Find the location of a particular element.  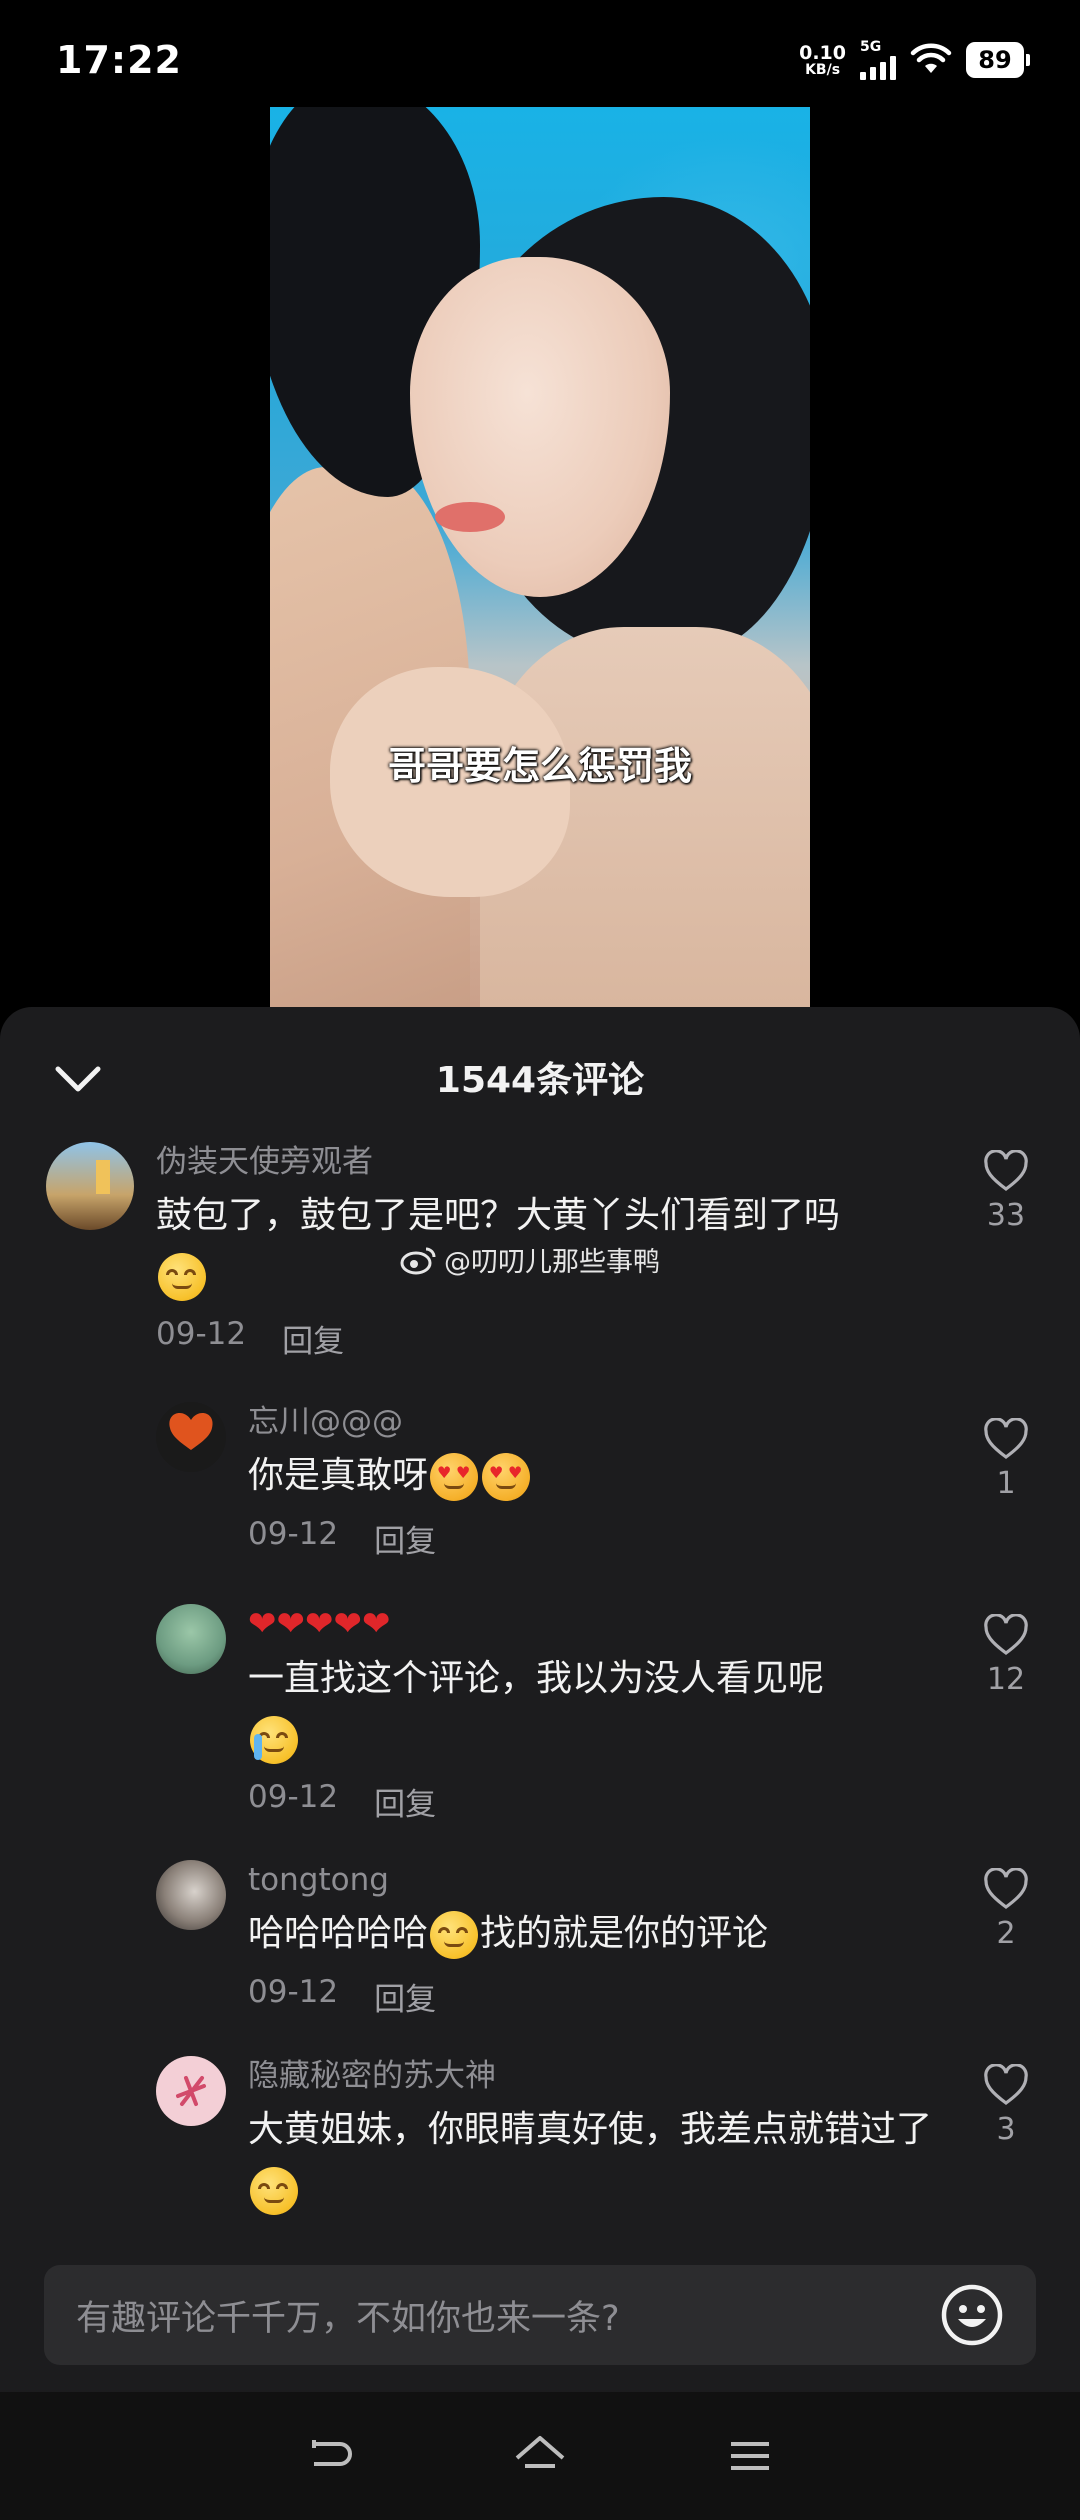

chevron-down-icon is located at coordinates (78, 1079).